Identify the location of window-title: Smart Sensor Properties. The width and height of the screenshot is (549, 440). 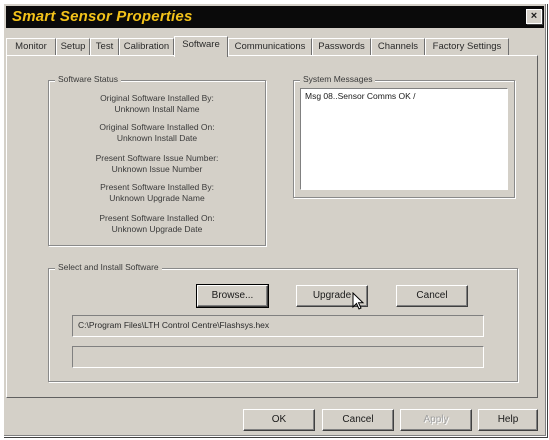
(102, 16).